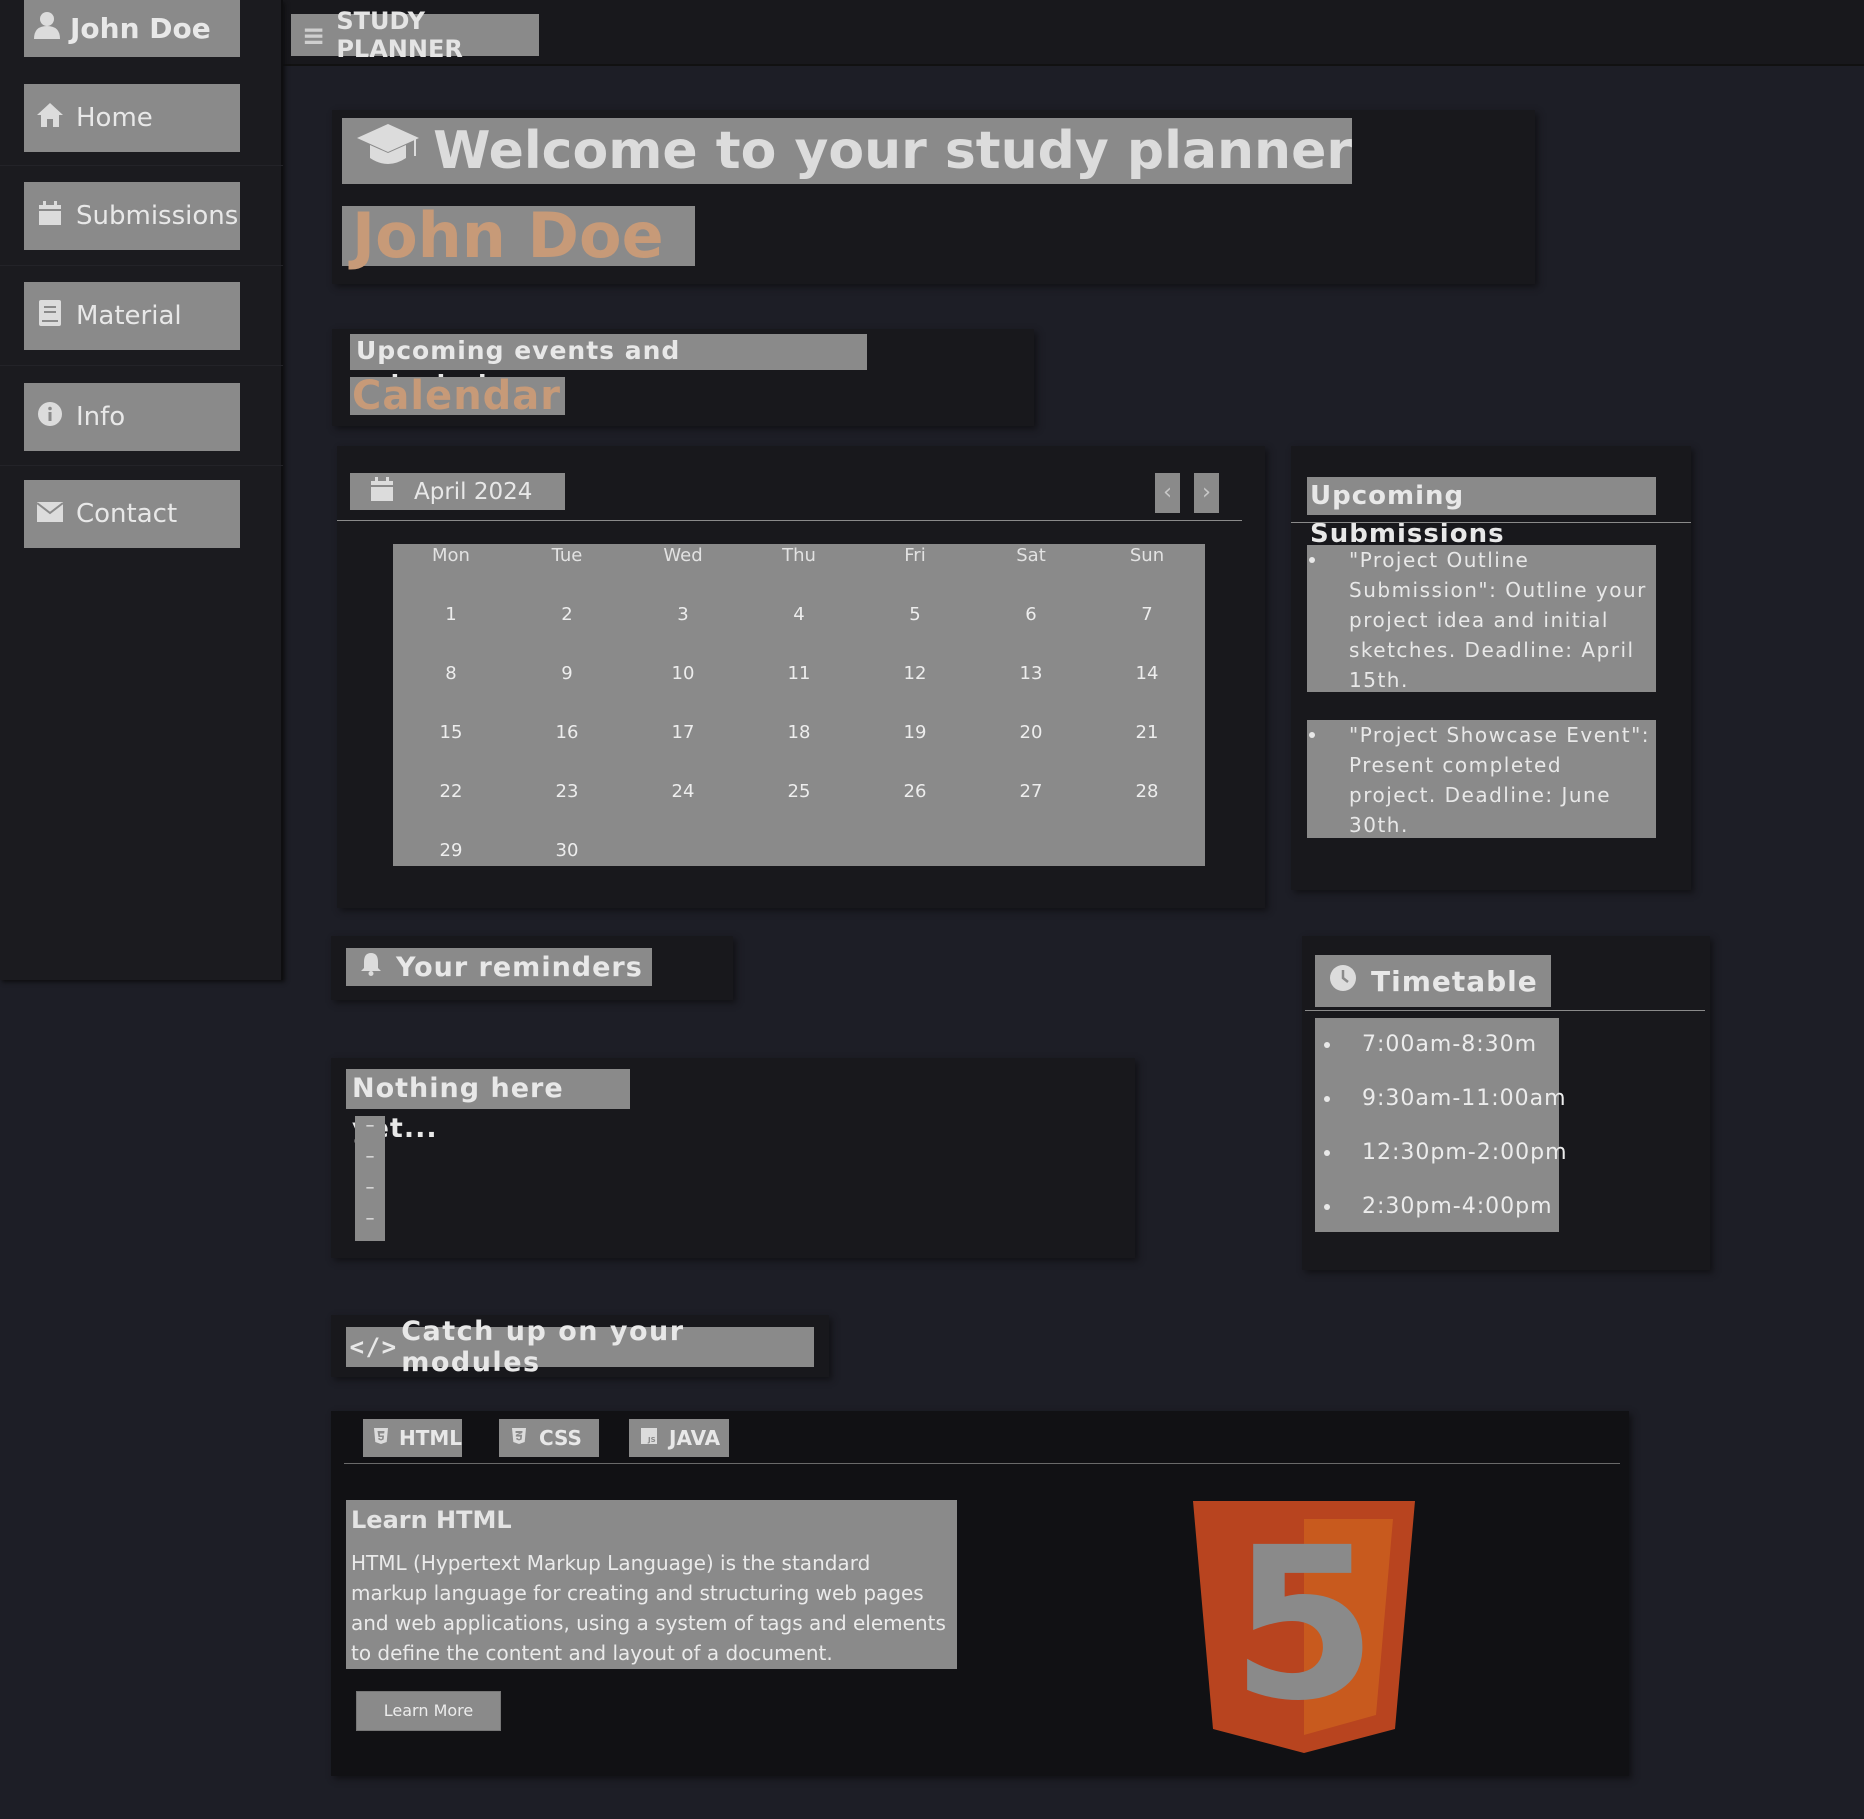  Describe the element at coordinates (567, 656) in the screenshot. I see `calendar-day: 9` at that location.